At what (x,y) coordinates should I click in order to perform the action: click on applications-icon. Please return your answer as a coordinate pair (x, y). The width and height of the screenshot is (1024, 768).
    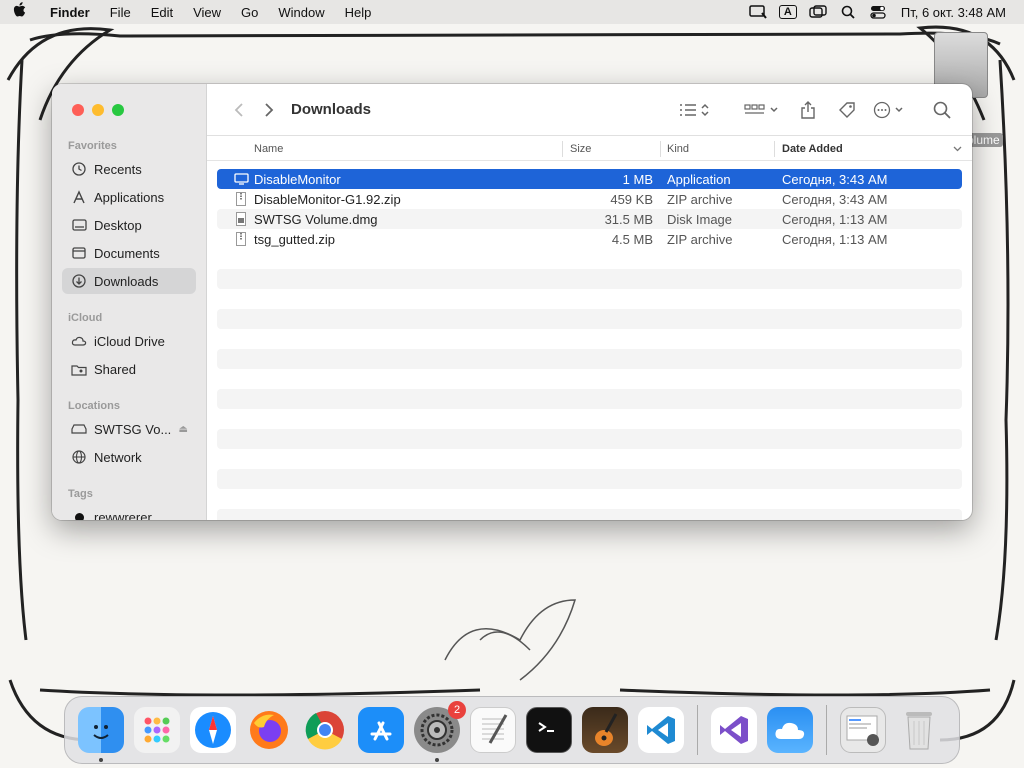
    Looking at the image, I should click on (79, 197).